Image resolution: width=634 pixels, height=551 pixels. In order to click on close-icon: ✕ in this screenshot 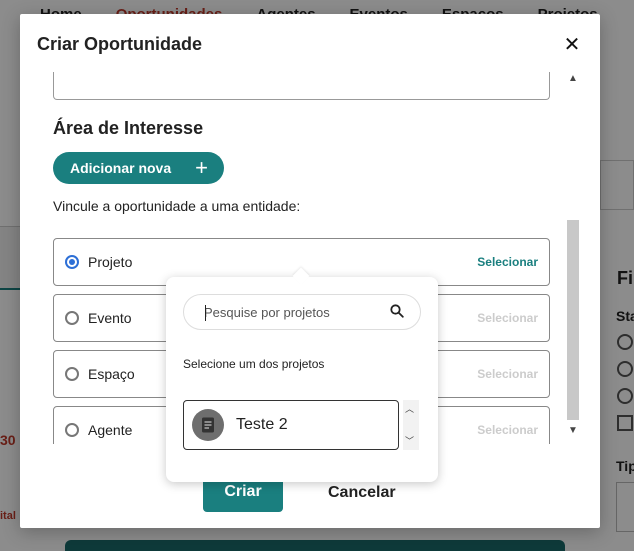, I will do `click(572, 45)`.